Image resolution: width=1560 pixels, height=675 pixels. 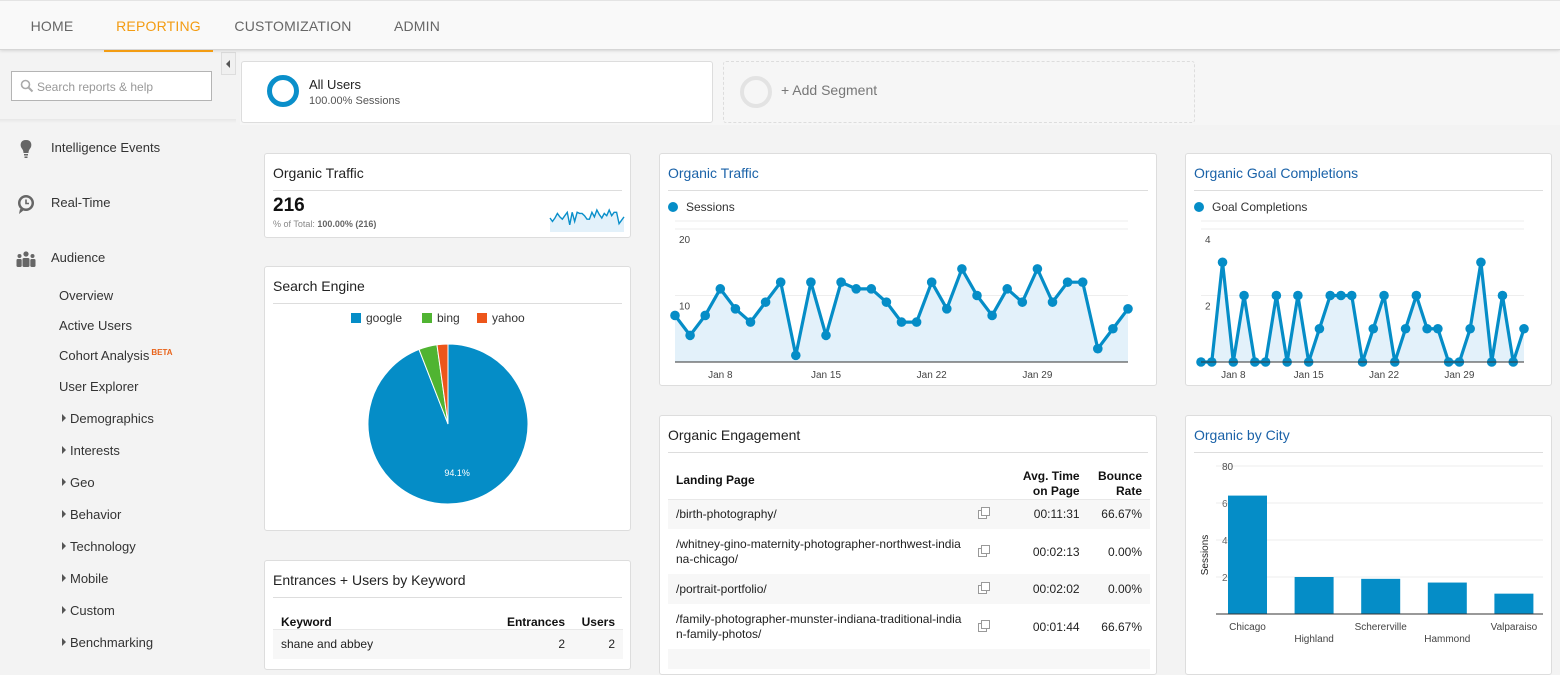 What do you see at coordinates (378, 618) in the screenshot?
I see `column-header-keyword: Keyword` at bounding box center [378, 618].